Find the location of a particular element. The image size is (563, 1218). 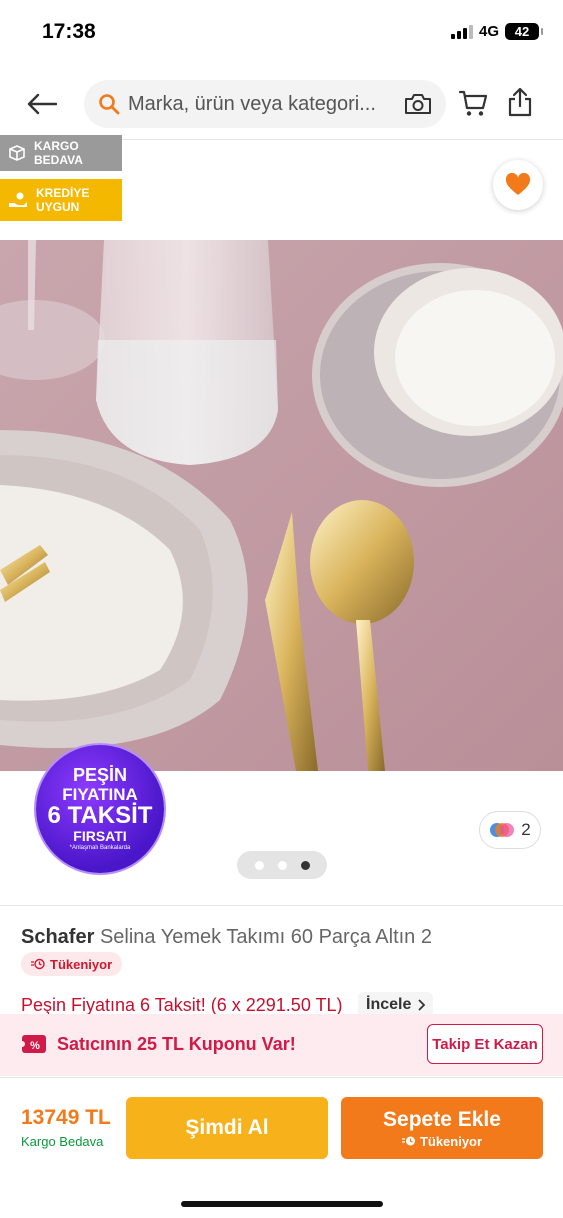

favorite-button is located at coordinates (518, 185).